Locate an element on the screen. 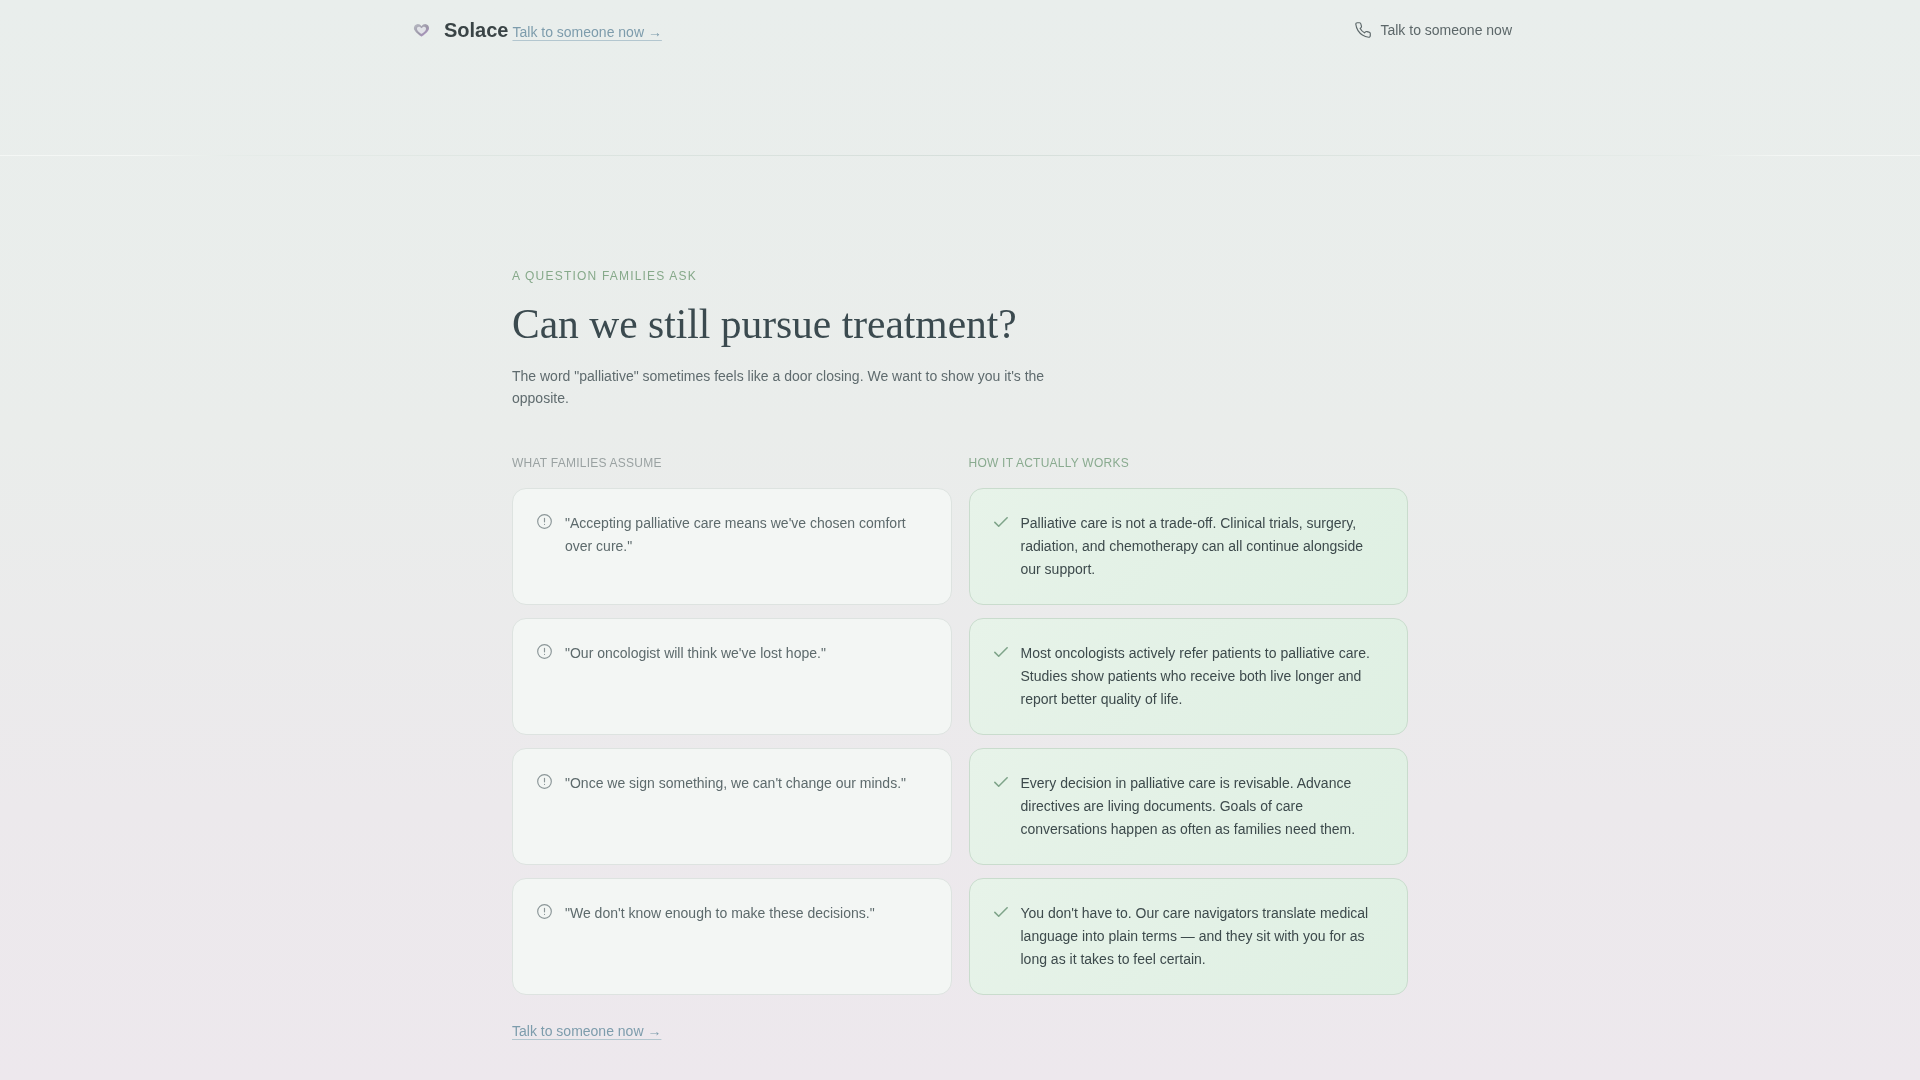 The height and width of the screenshot is (1080, 1920). page-heading: Can we still pursue treatment? is located at coordinates (765, 324).